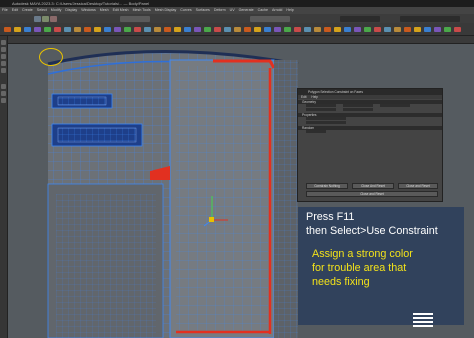 The image size is (474, 338). I want to click on select-tool-icon, so click(3, 42).